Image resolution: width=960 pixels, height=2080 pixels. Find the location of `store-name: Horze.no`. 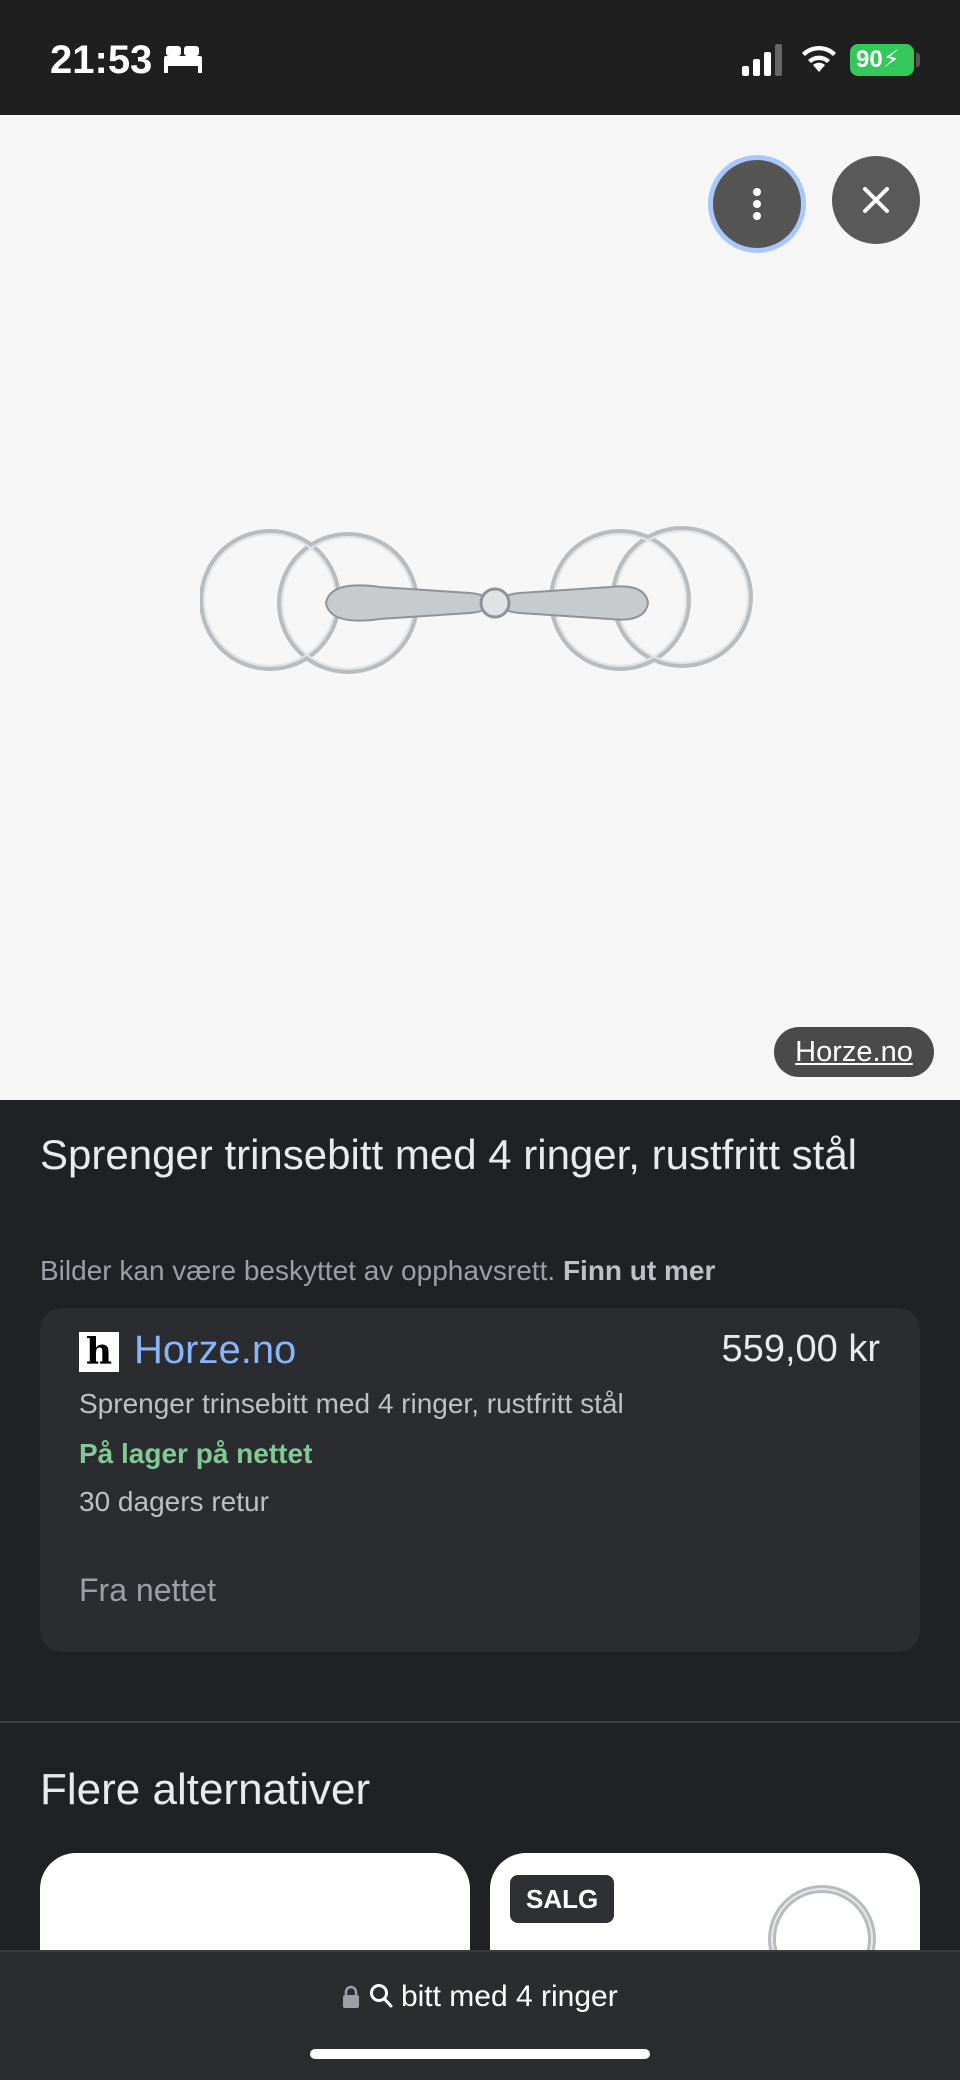

store-name: Horze.no is located at coordinates (215, 1350).